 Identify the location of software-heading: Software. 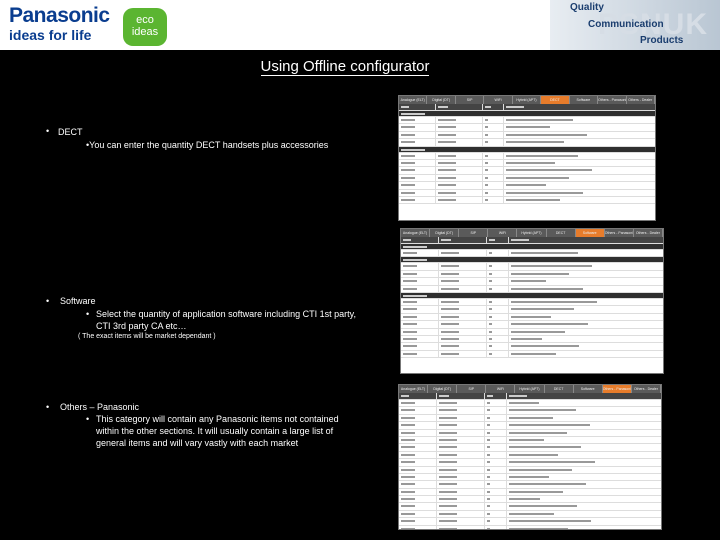
(78, 301).